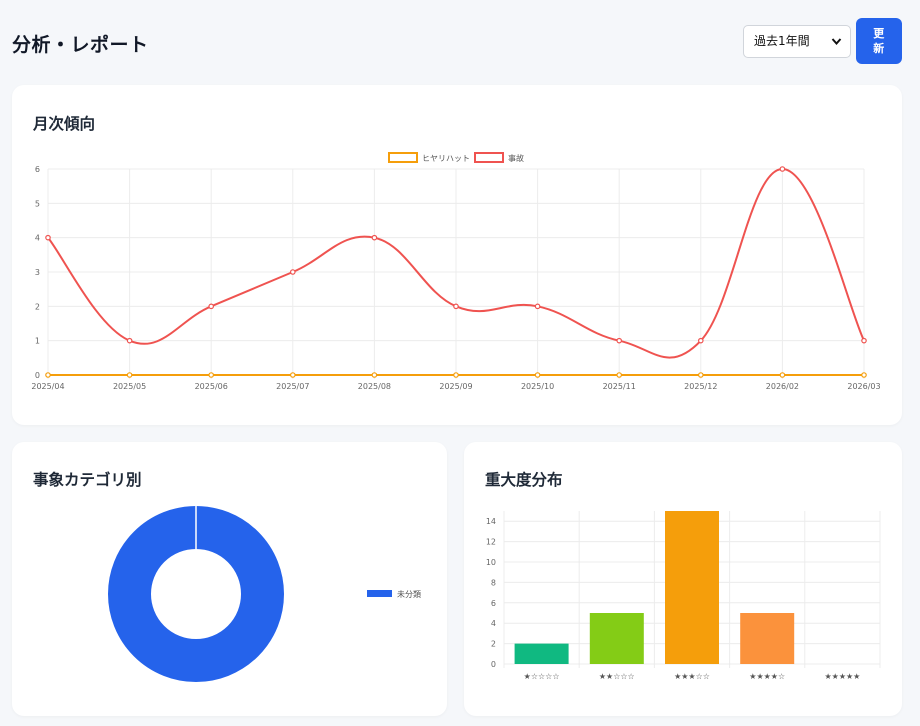 The height and width of the screenshot is (726, 920). I want to click on x-tick-label: ★☆☆☆☆, so click(542, 676).